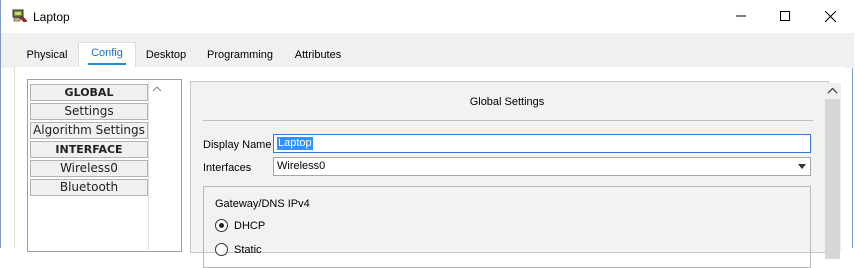  Describe the element at coordinates (301, 166) in the screenshot. I see `interfaces-value: Wireless0` at that location.